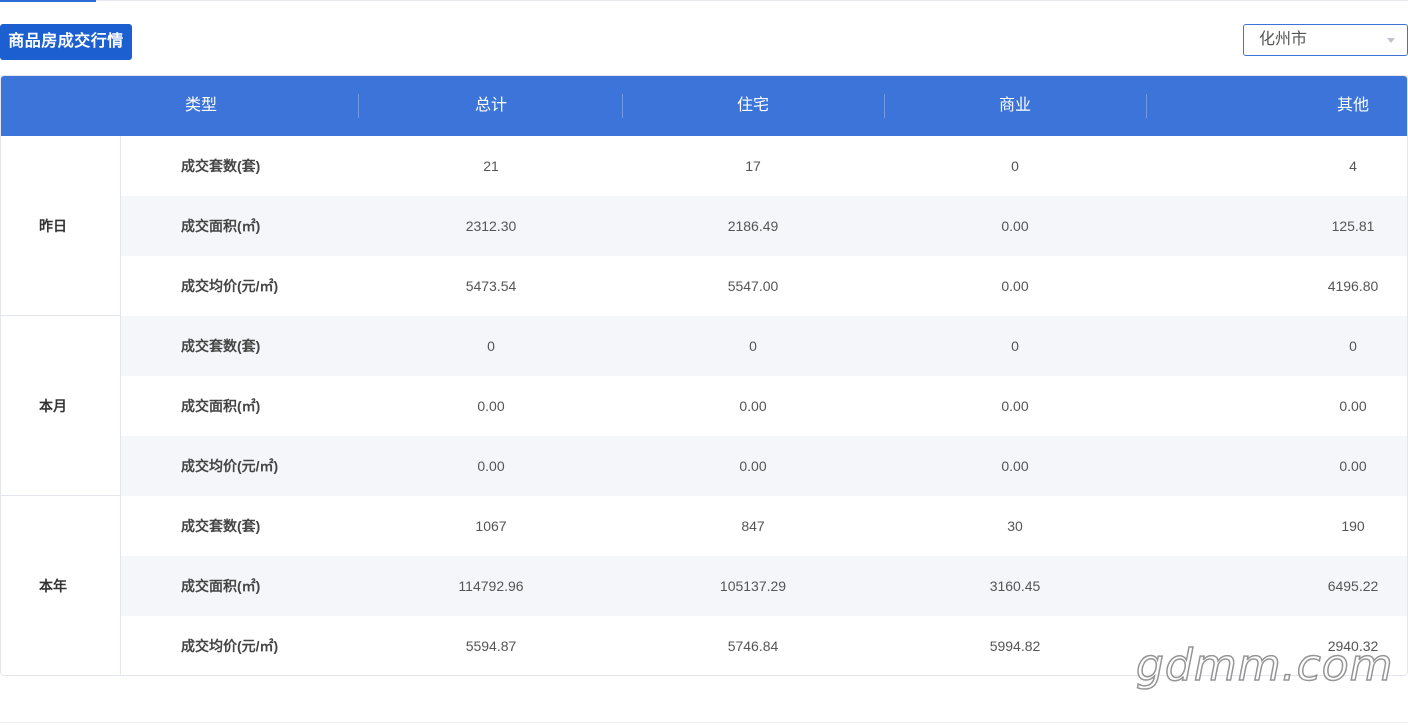  I want to click on table-row: 成交面积(㎡) 0.00 0.00 0.00 0.00, so click(764, 406).